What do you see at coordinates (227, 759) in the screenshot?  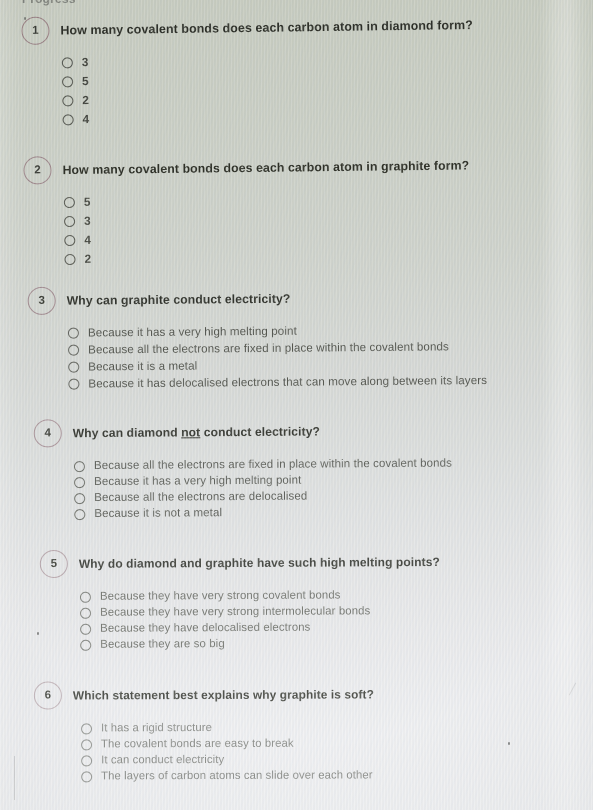 I see `option-row: It can conduct electricity` at bounding box center [227, 759].